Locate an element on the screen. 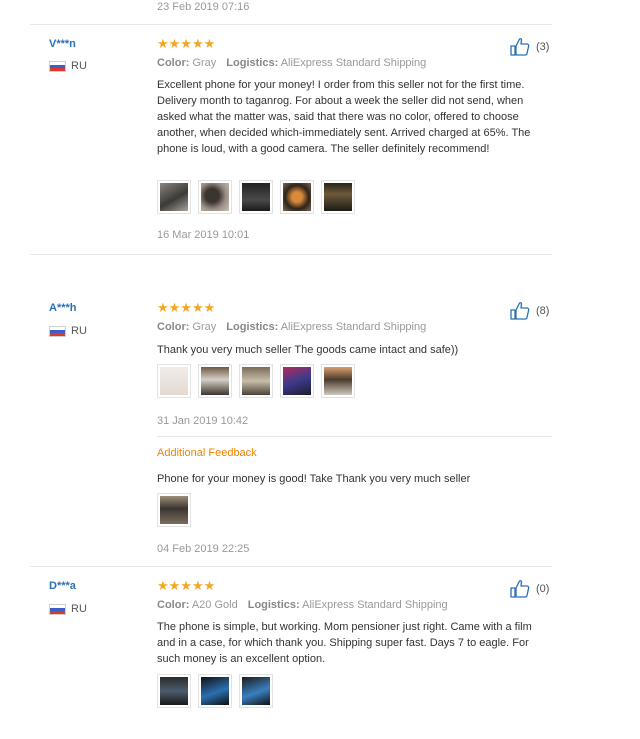  reviewer-name: A***h is located at coordinates (63, 308).